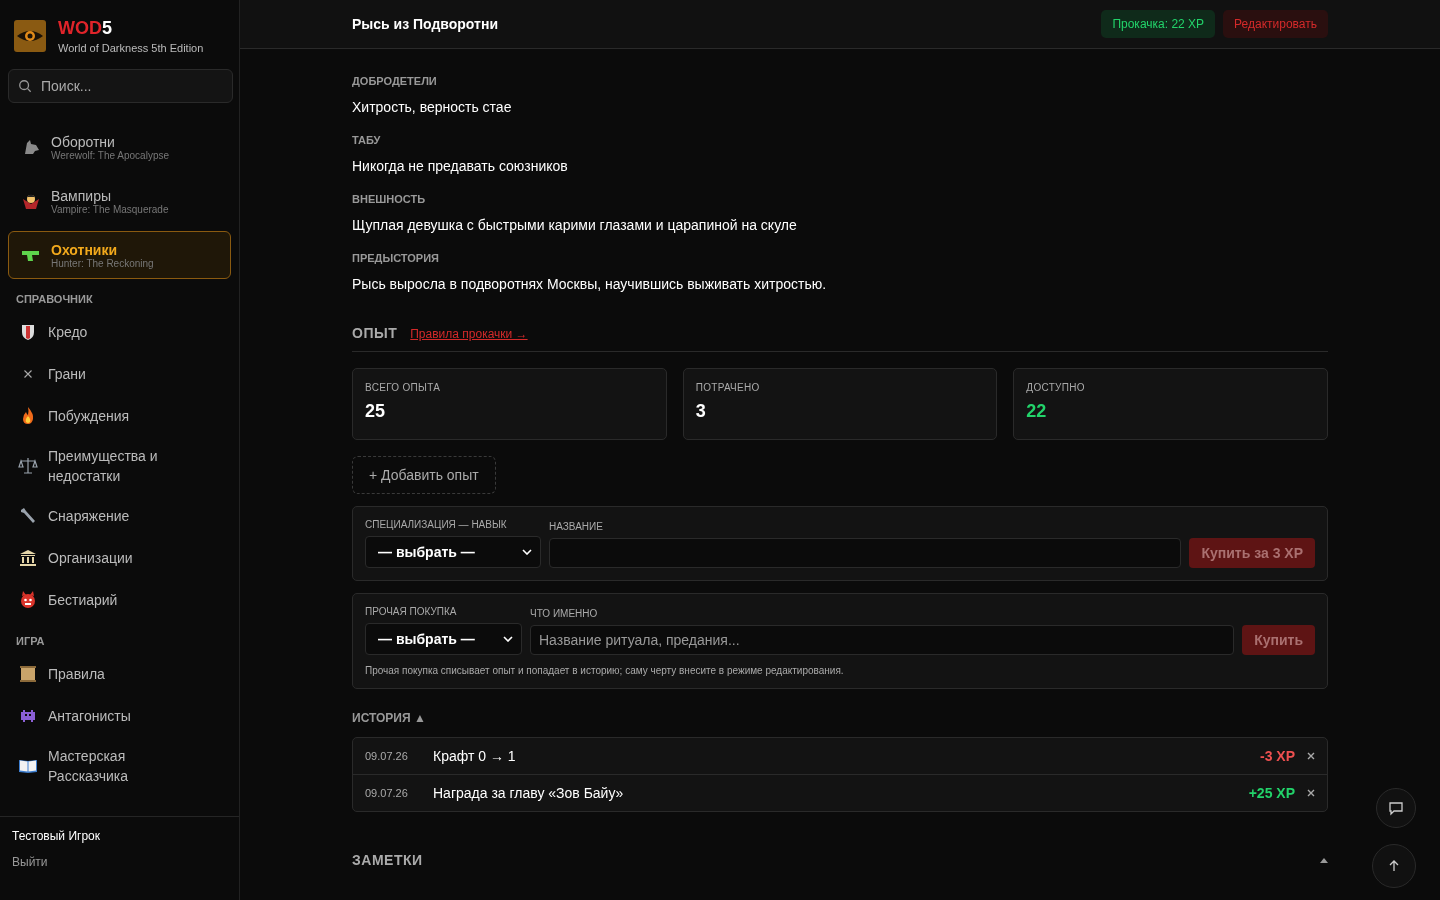  What do you see at coordinates (424, 475) in the screenshot?
I see `add-xp-button: + Добавить опыт` at bounding box center [424, 475].